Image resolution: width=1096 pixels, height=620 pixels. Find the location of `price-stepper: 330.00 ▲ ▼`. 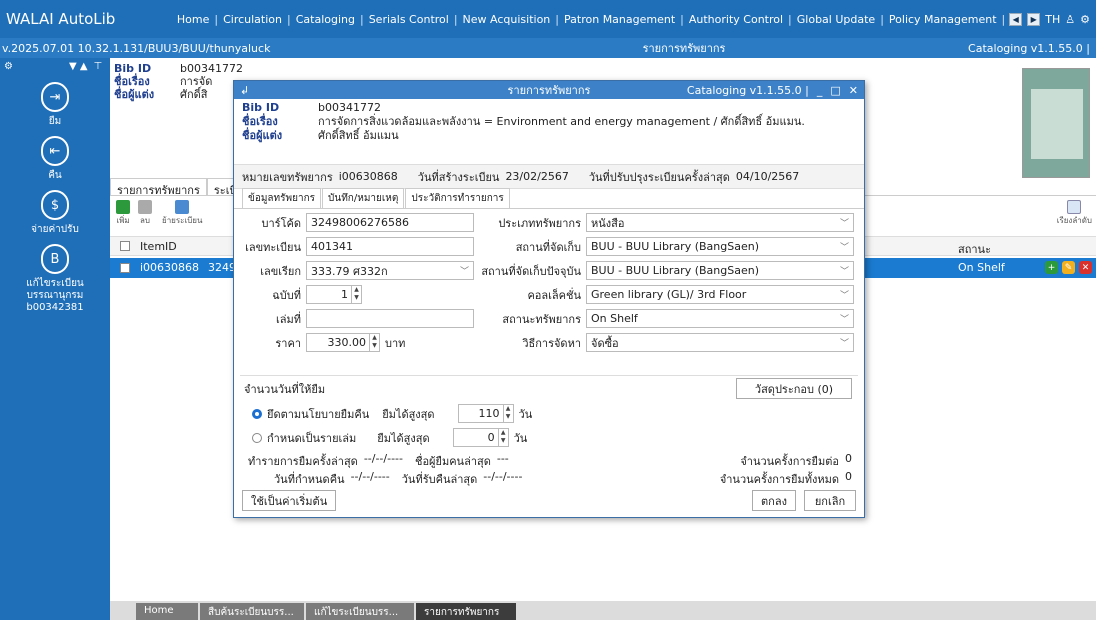

price-stepper: 330.00 ▲ ▼ is located at coordinates (343, 342).